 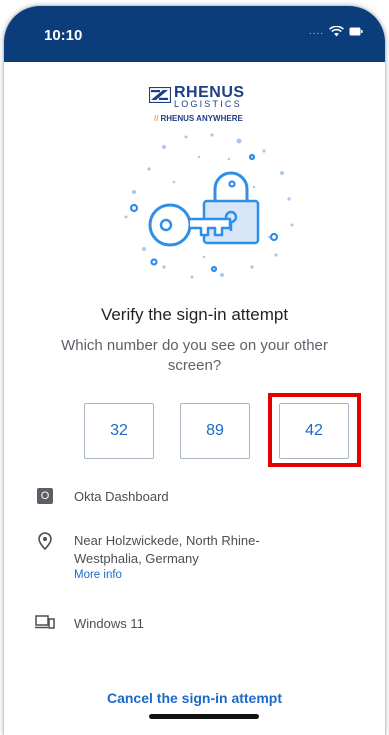 I want to click on wifi-icon, so click(x=336, y=31).